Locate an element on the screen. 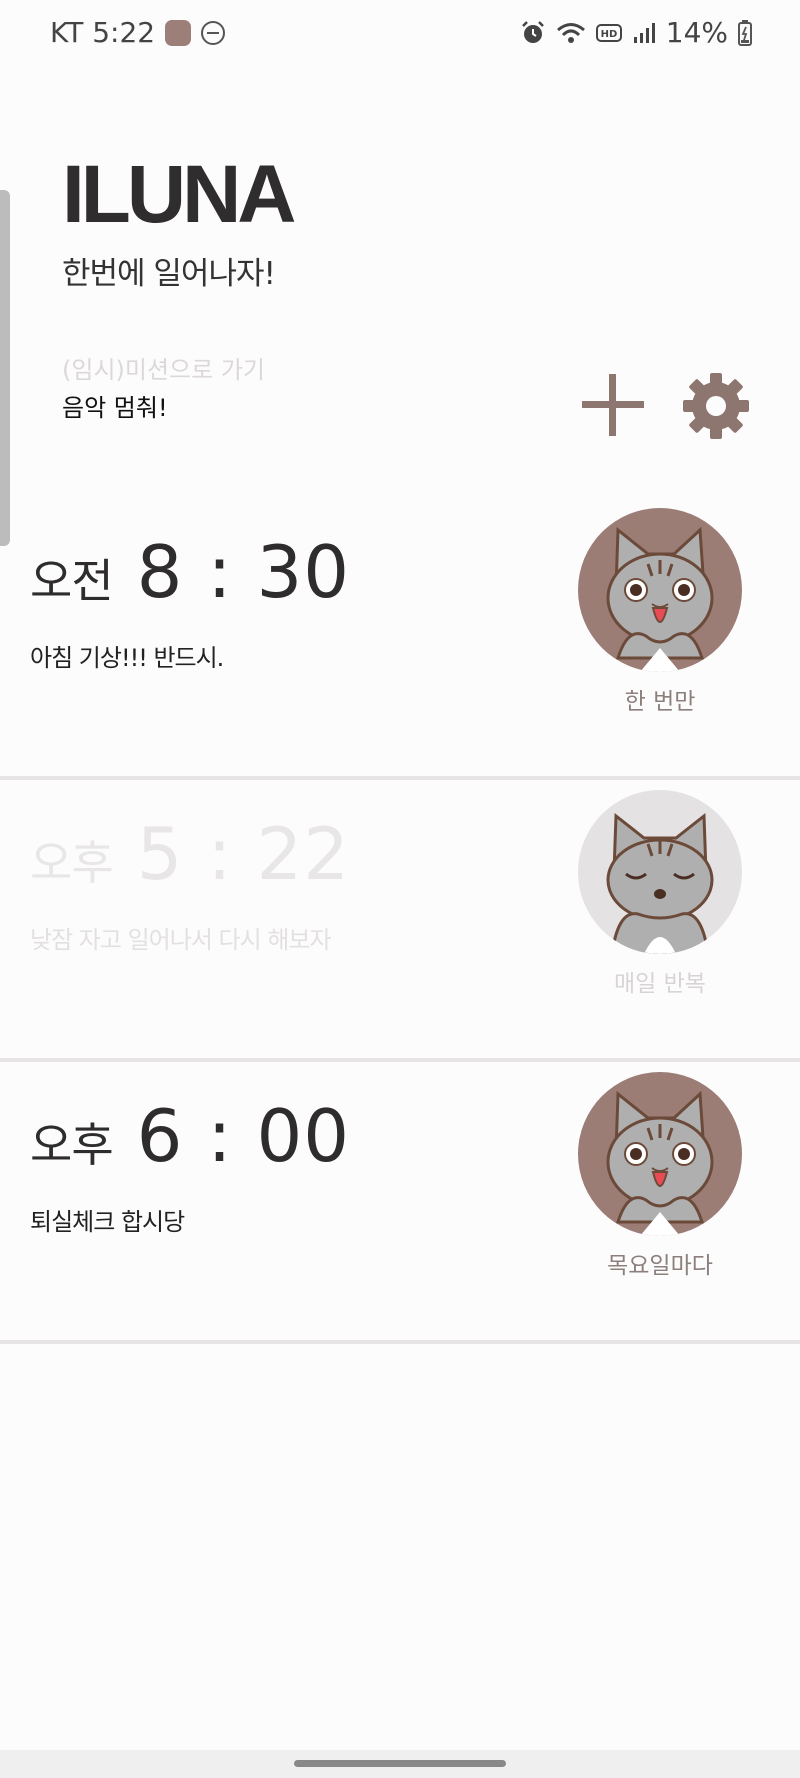  app-icon is located at coordinates (178, 32).